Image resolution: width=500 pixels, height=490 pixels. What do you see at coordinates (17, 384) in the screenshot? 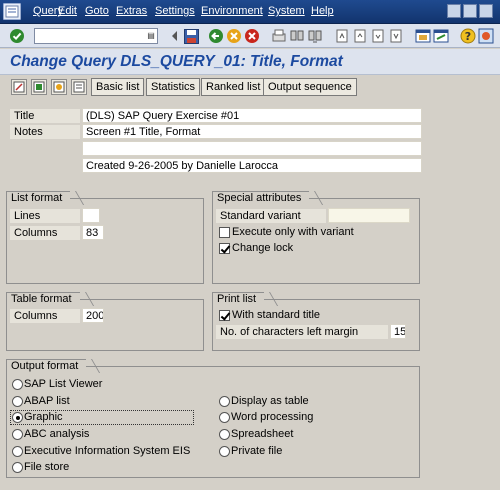
I see `radio-sap-list-viewer` at bounding box center [17, 384].